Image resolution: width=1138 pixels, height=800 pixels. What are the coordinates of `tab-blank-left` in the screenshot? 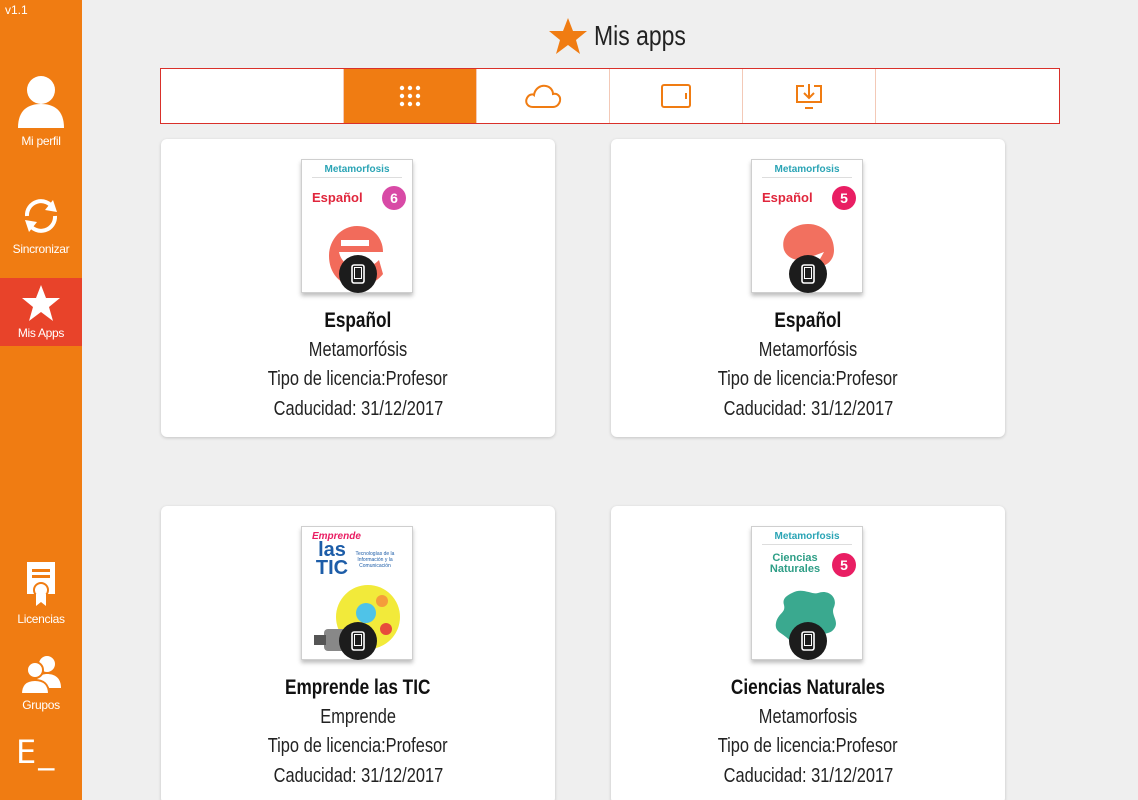 It's located at (252, 96).